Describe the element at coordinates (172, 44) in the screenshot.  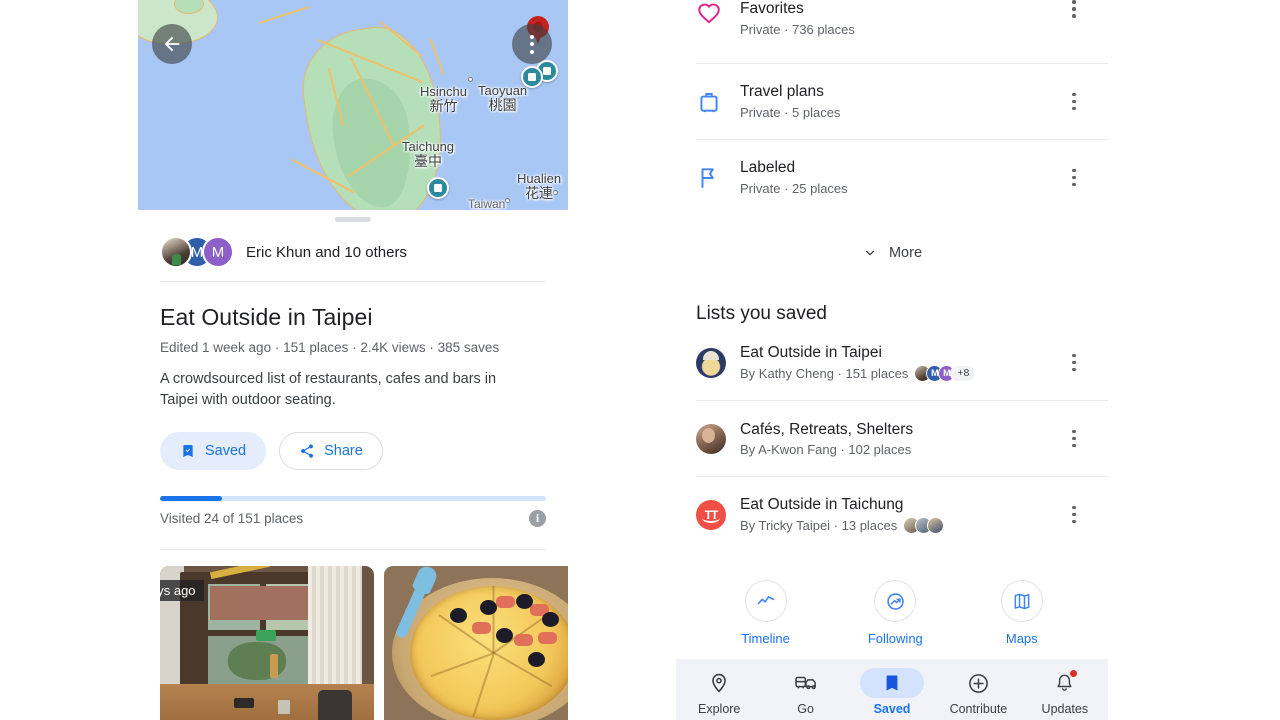
I see `back-button` at that location.